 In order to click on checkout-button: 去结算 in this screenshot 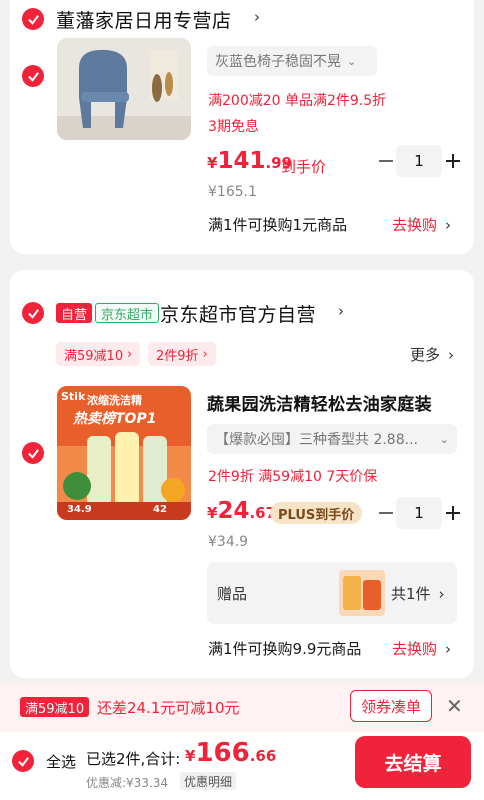, I will do `click(413, 762)`.